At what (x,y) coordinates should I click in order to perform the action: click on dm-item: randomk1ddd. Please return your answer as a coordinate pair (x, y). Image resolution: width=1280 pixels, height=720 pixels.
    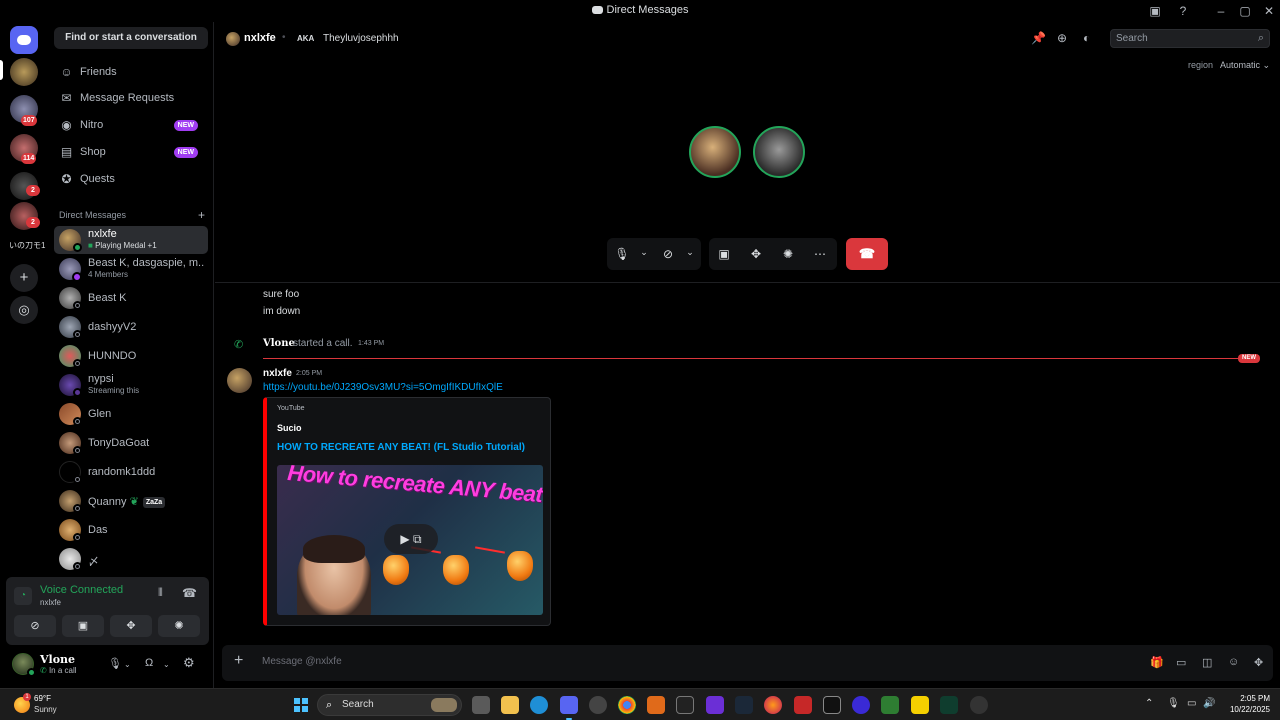
    Looking at the image, I should click on (131, 472).